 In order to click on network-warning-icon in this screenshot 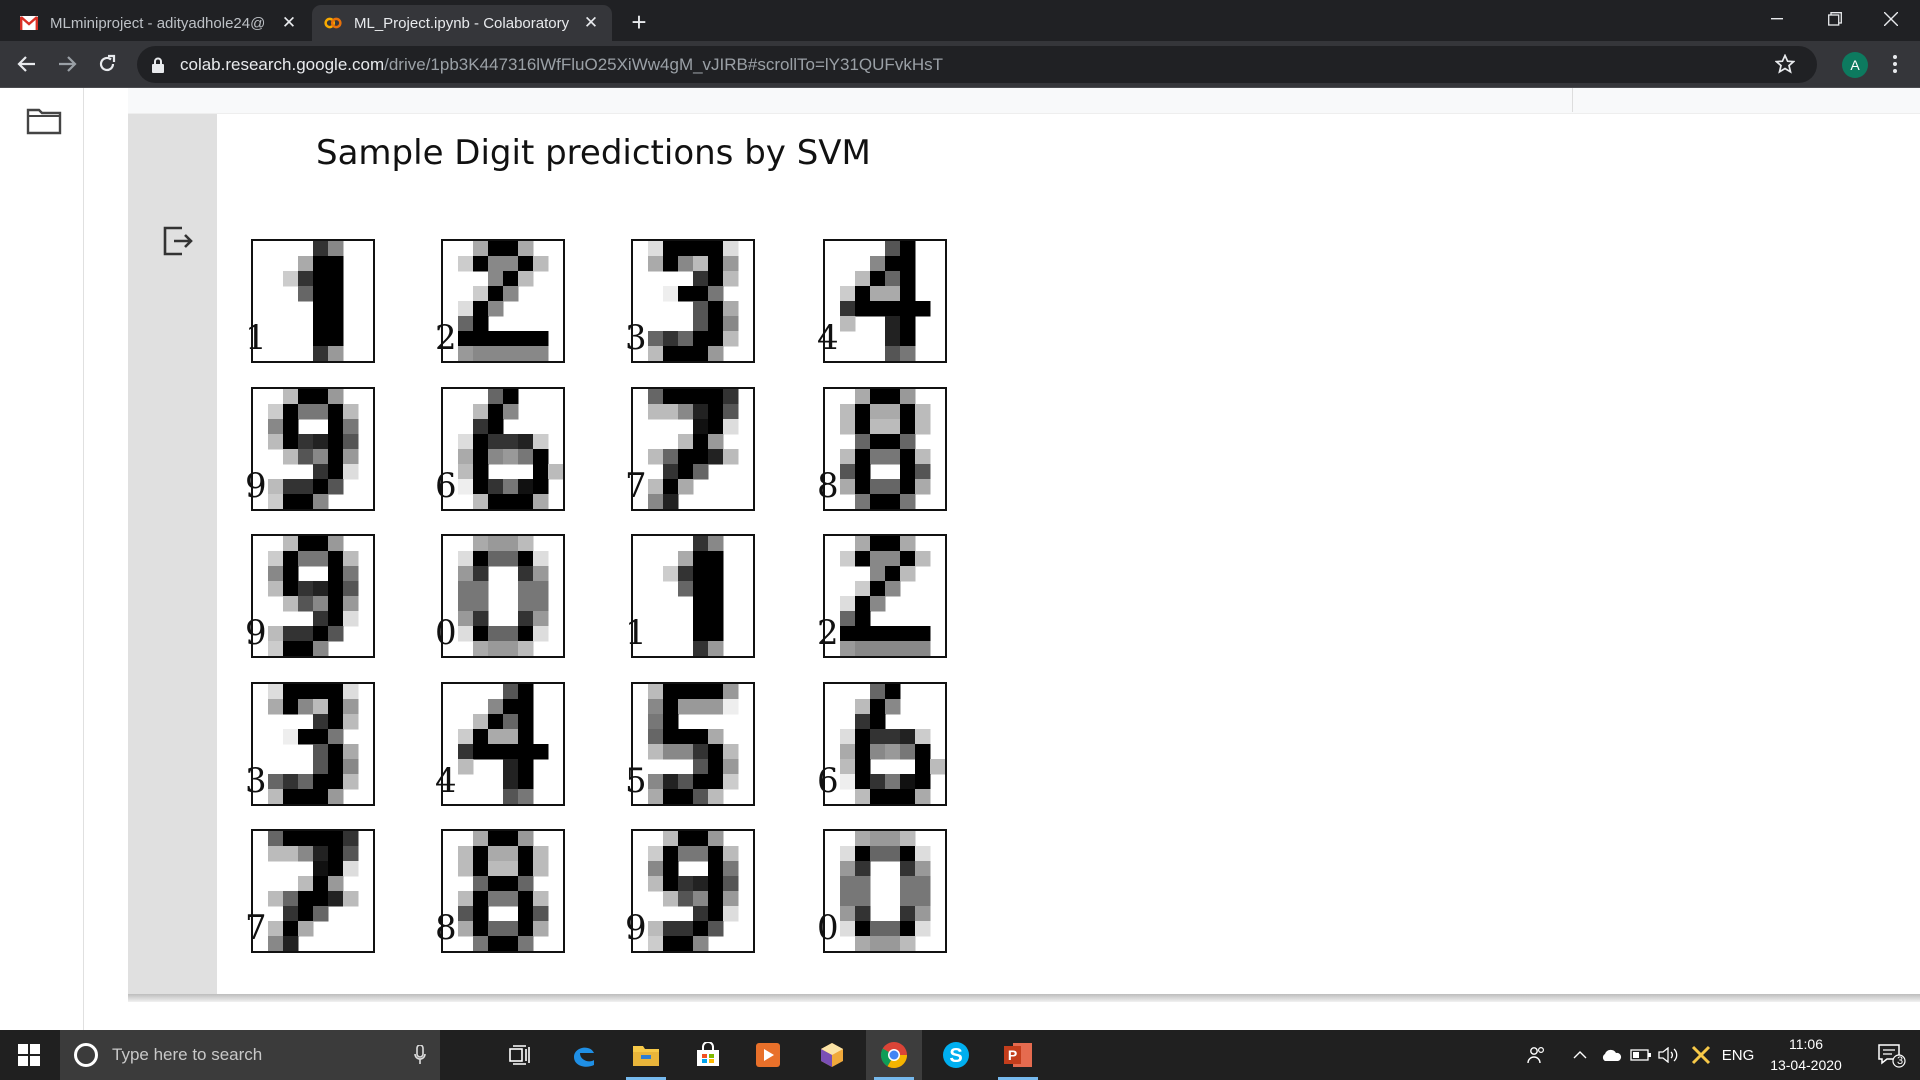, I will do `click(1701, 1055)`.